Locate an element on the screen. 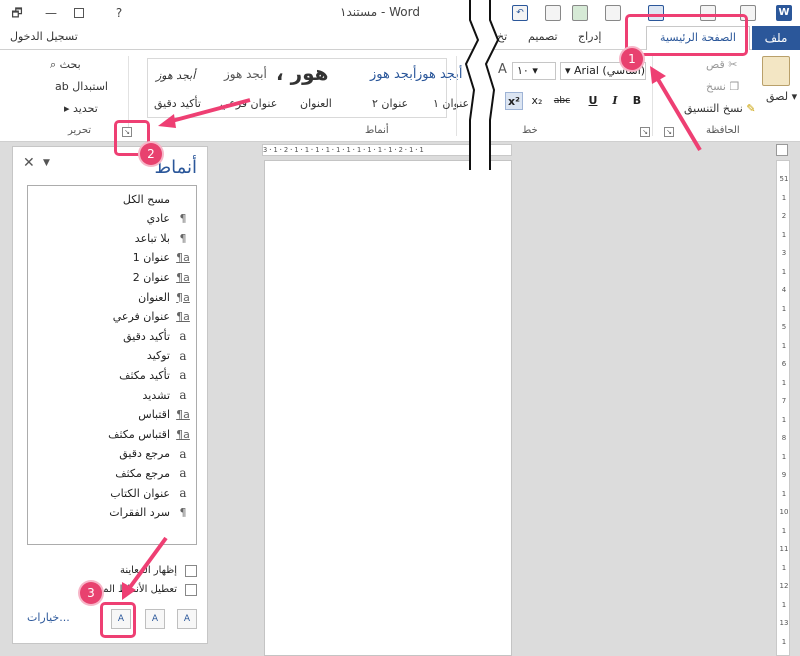 The height and width of the screenshot is (656, 800). spelling-icon is located at coordinates (580, 13).